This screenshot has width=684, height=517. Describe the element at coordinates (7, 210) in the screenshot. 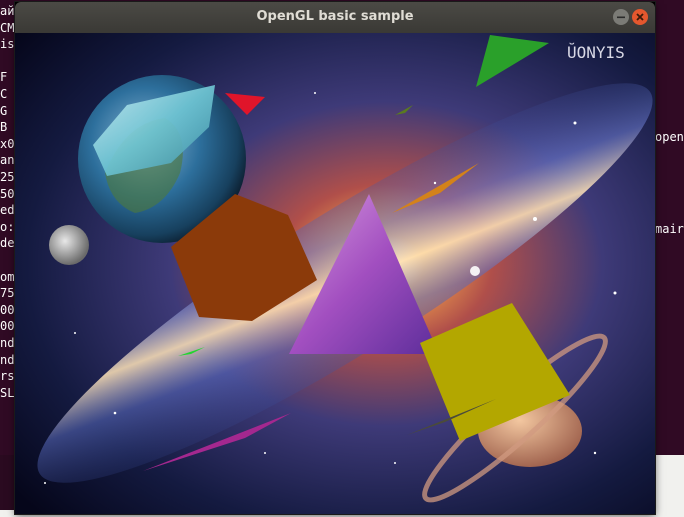

I see `terminal-line: ed` at that location.